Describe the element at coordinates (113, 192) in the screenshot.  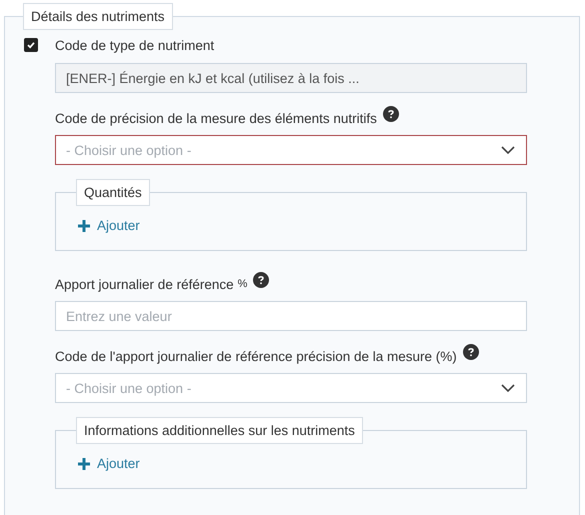
I see `group-title: Quantités` at that location.